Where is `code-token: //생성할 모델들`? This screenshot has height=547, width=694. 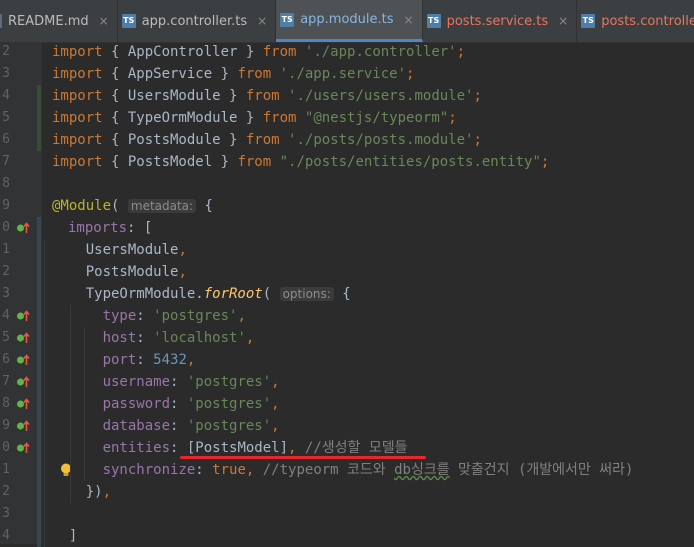 code-token: //생성할 모델들 is located at coordinates (356, 448).